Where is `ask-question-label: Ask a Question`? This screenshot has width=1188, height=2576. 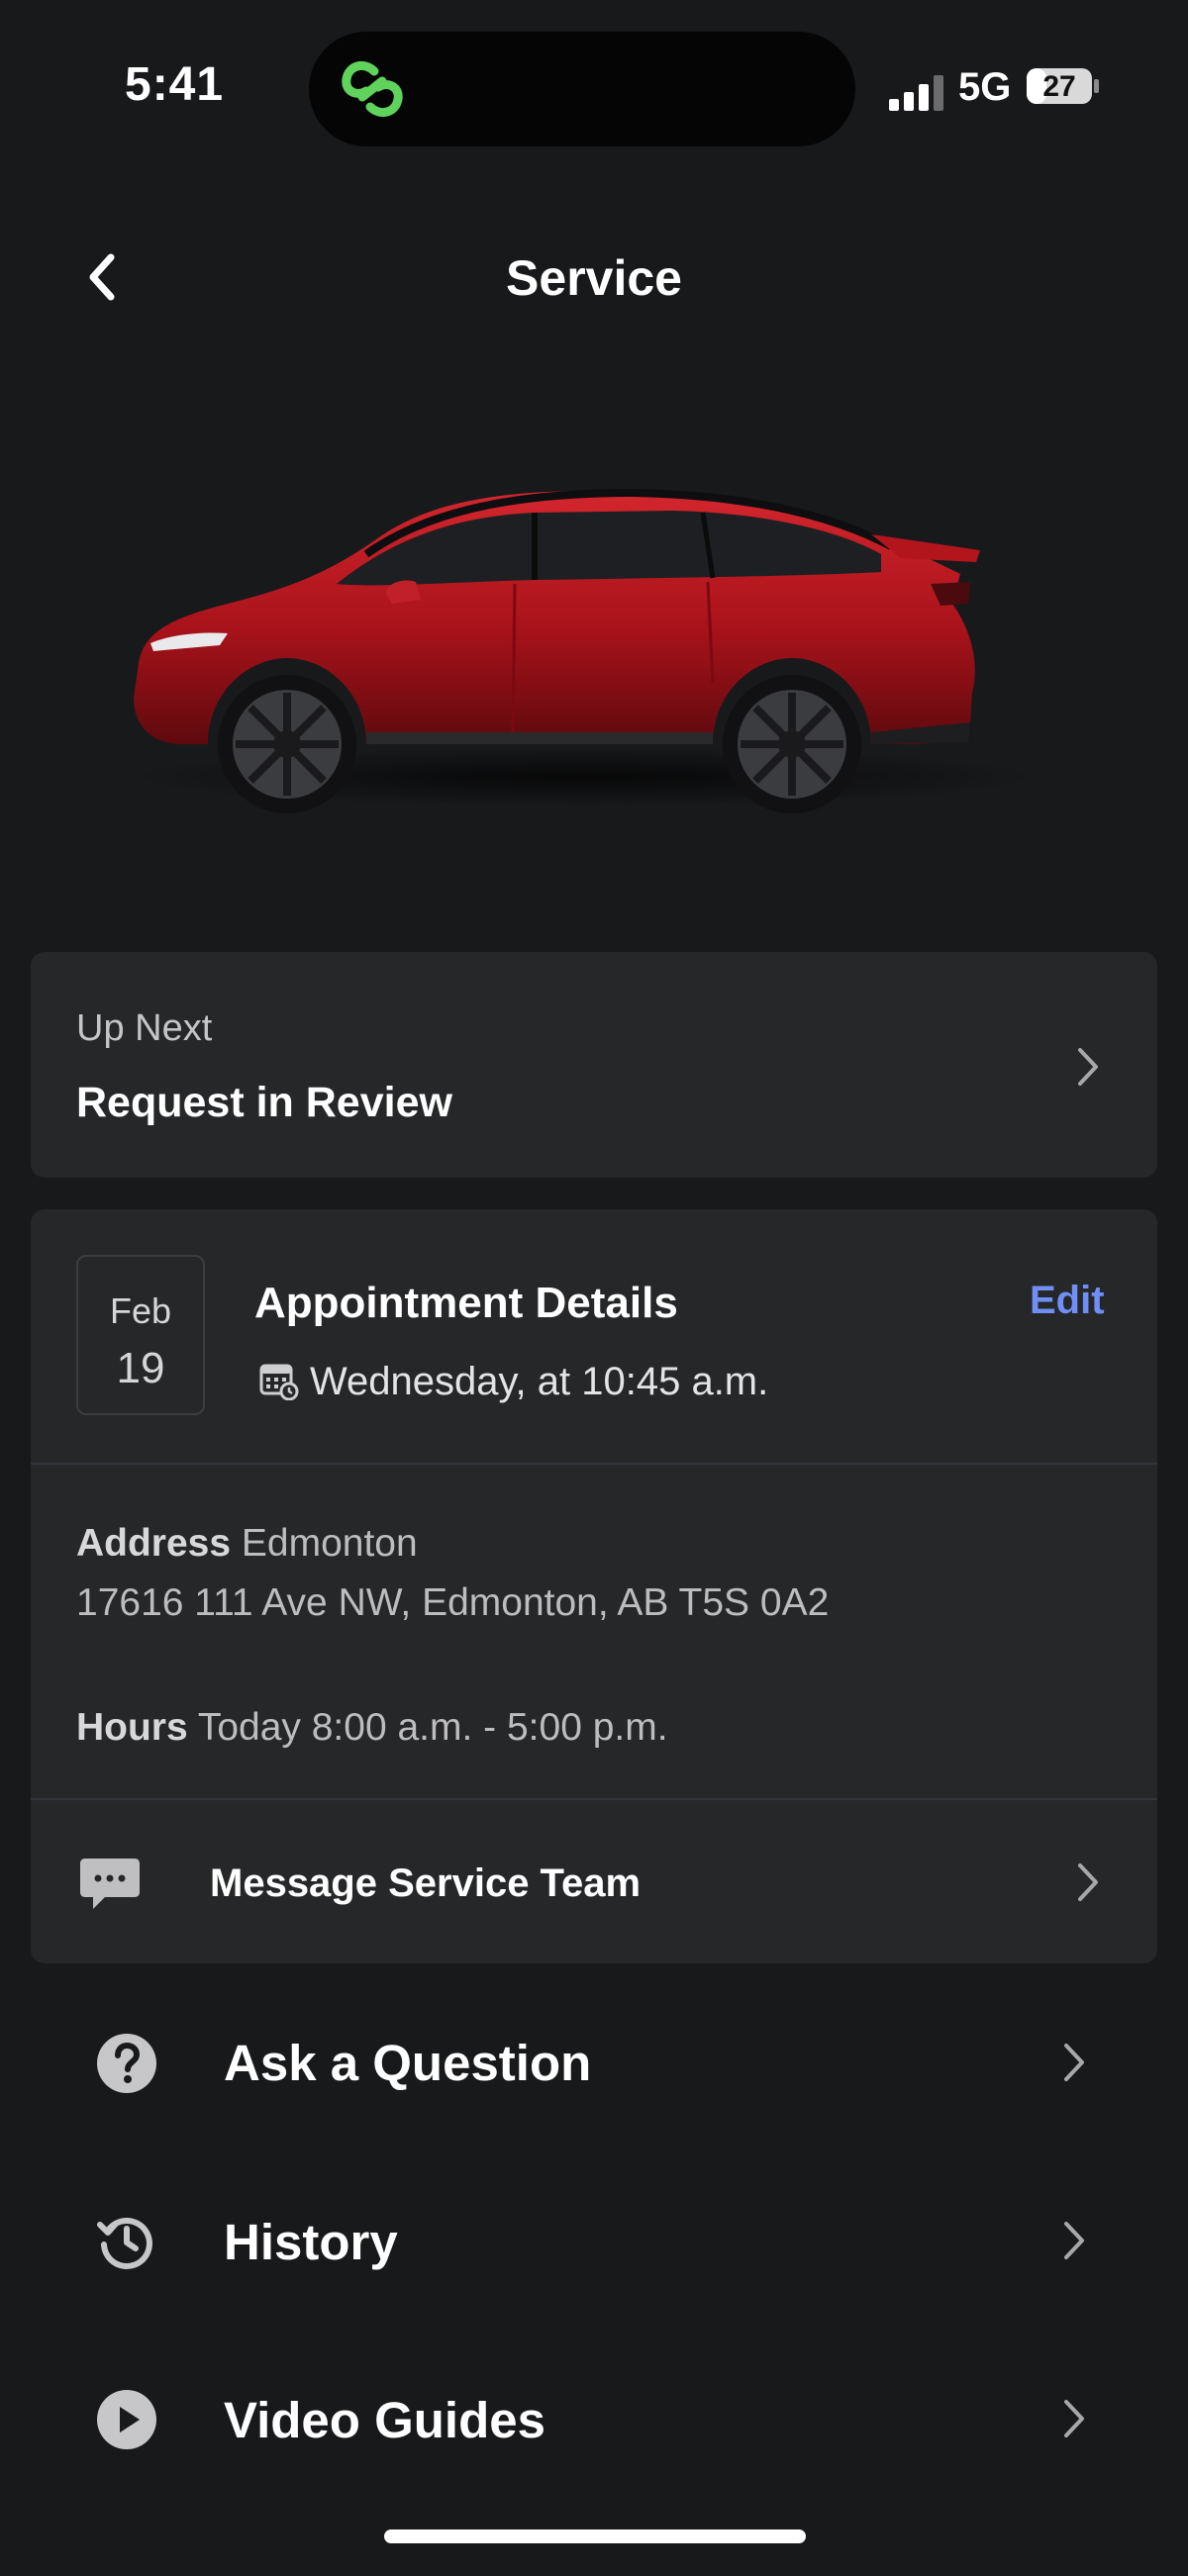 ask-question-label: Ask a Question is located at coordinates (408, 2063).